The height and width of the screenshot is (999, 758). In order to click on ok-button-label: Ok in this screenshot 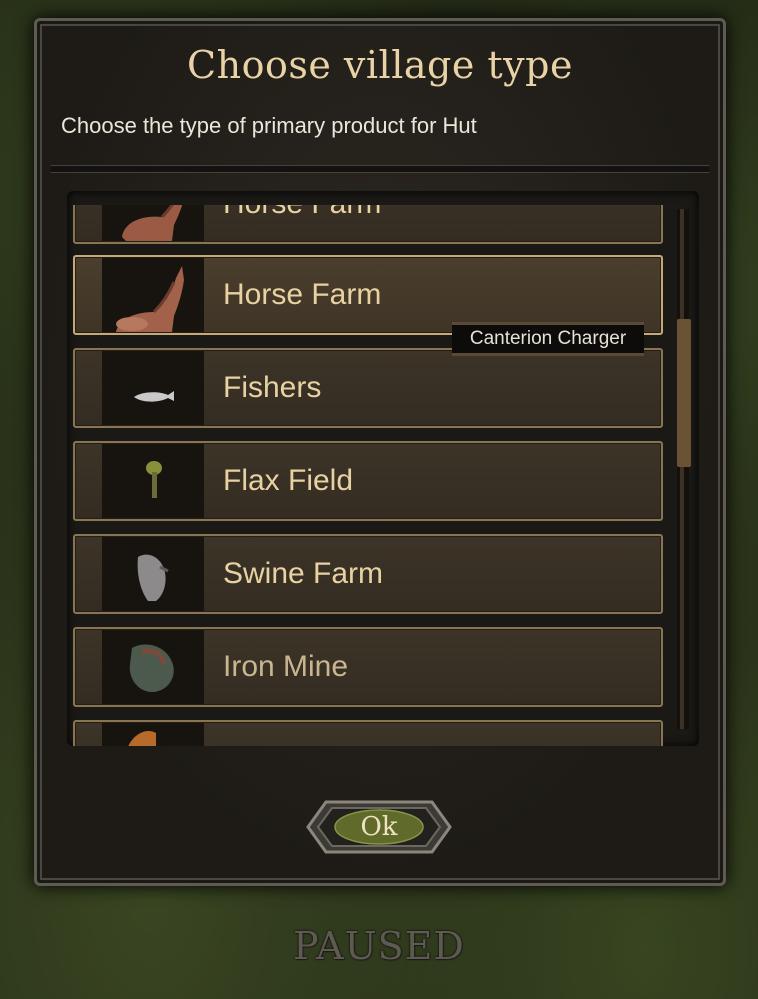, I will do `click(379, 827)`.